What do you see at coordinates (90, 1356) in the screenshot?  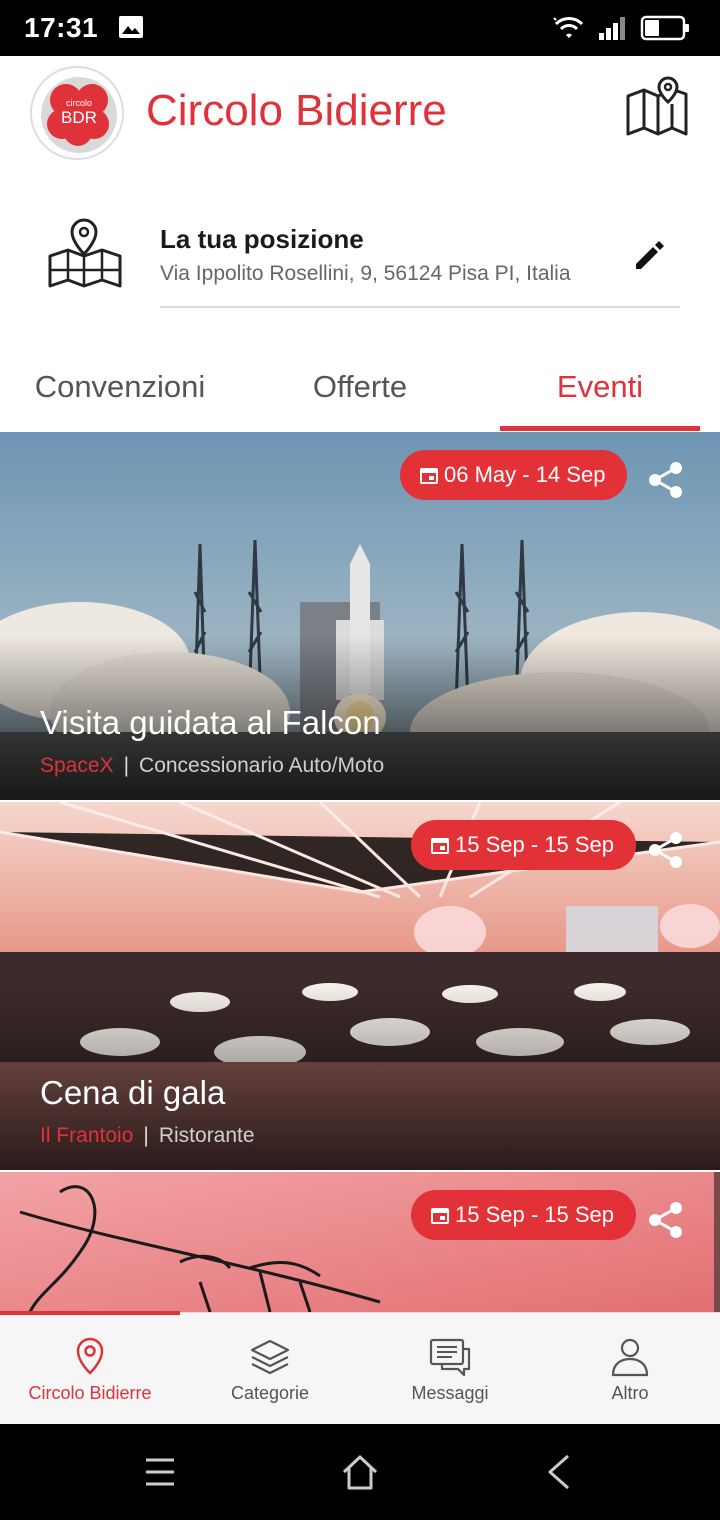 I see `location-pin-icon` at bounding box center [90, 1356].